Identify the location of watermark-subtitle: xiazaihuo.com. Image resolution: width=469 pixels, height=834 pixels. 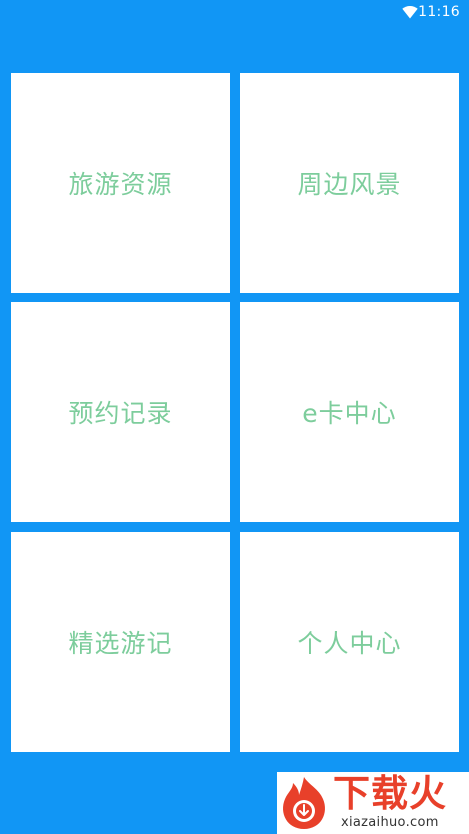
(390, 822).